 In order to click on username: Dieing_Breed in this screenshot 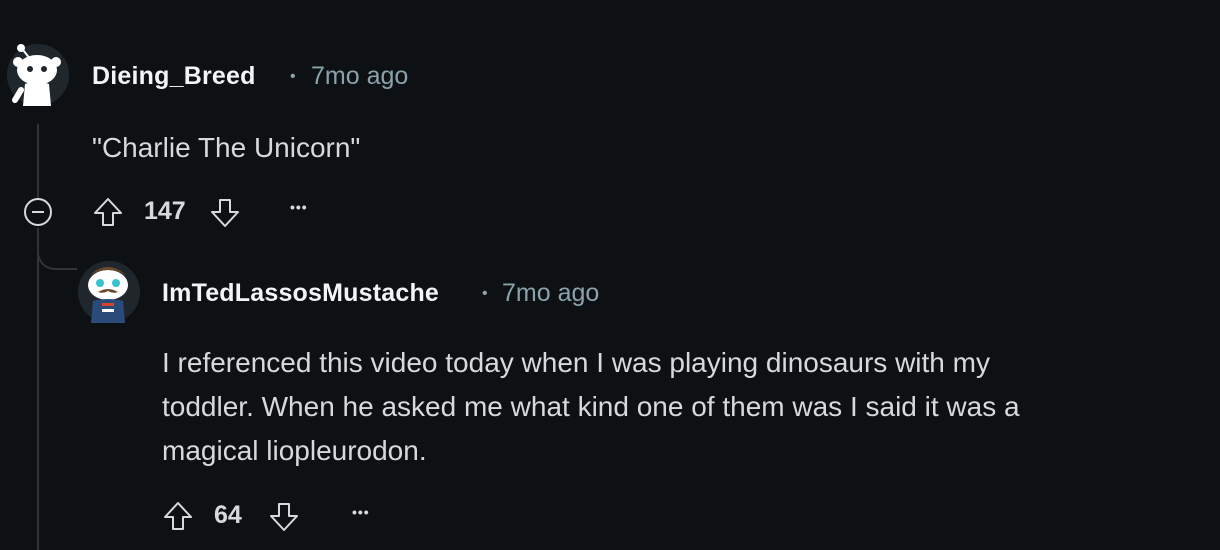, I will do `click(174, 76)`.